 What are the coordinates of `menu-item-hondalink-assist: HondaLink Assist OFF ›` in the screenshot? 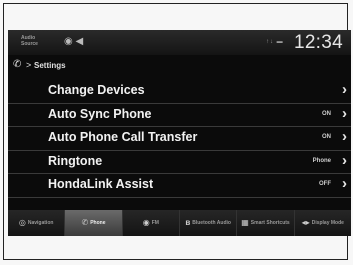 It's located at (179, 186).